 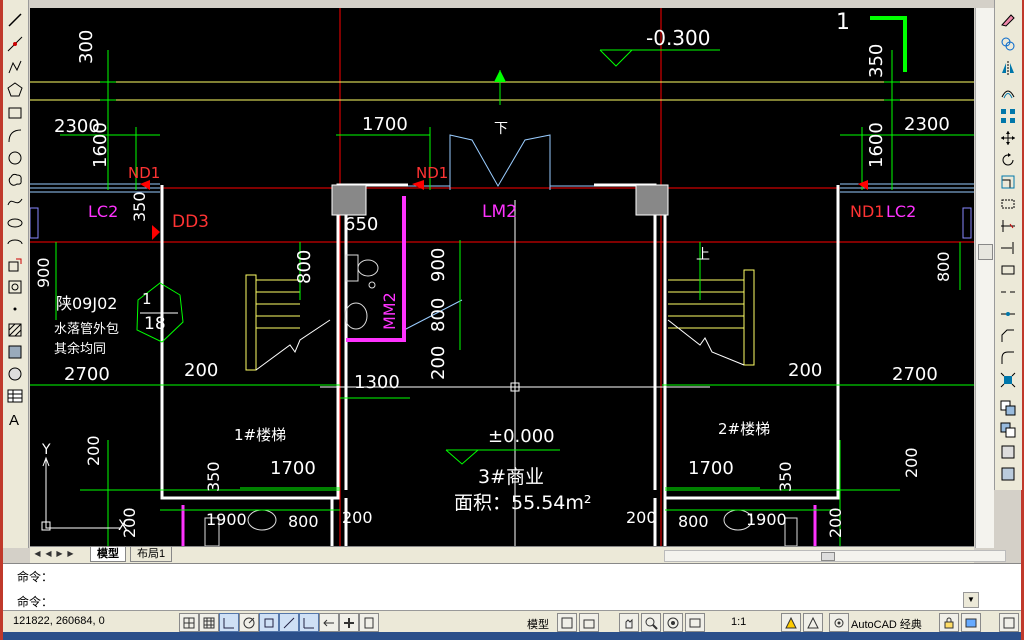 I want to click on offset-icon, so click(x=1008, y=92).